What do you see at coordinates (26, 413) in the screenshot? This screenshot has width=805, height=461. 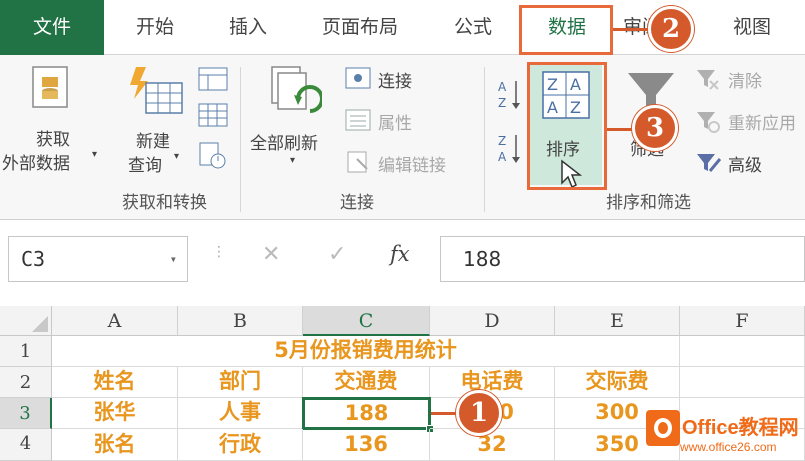 I see `row-header-3: 3` at bounding box center [26, 413].